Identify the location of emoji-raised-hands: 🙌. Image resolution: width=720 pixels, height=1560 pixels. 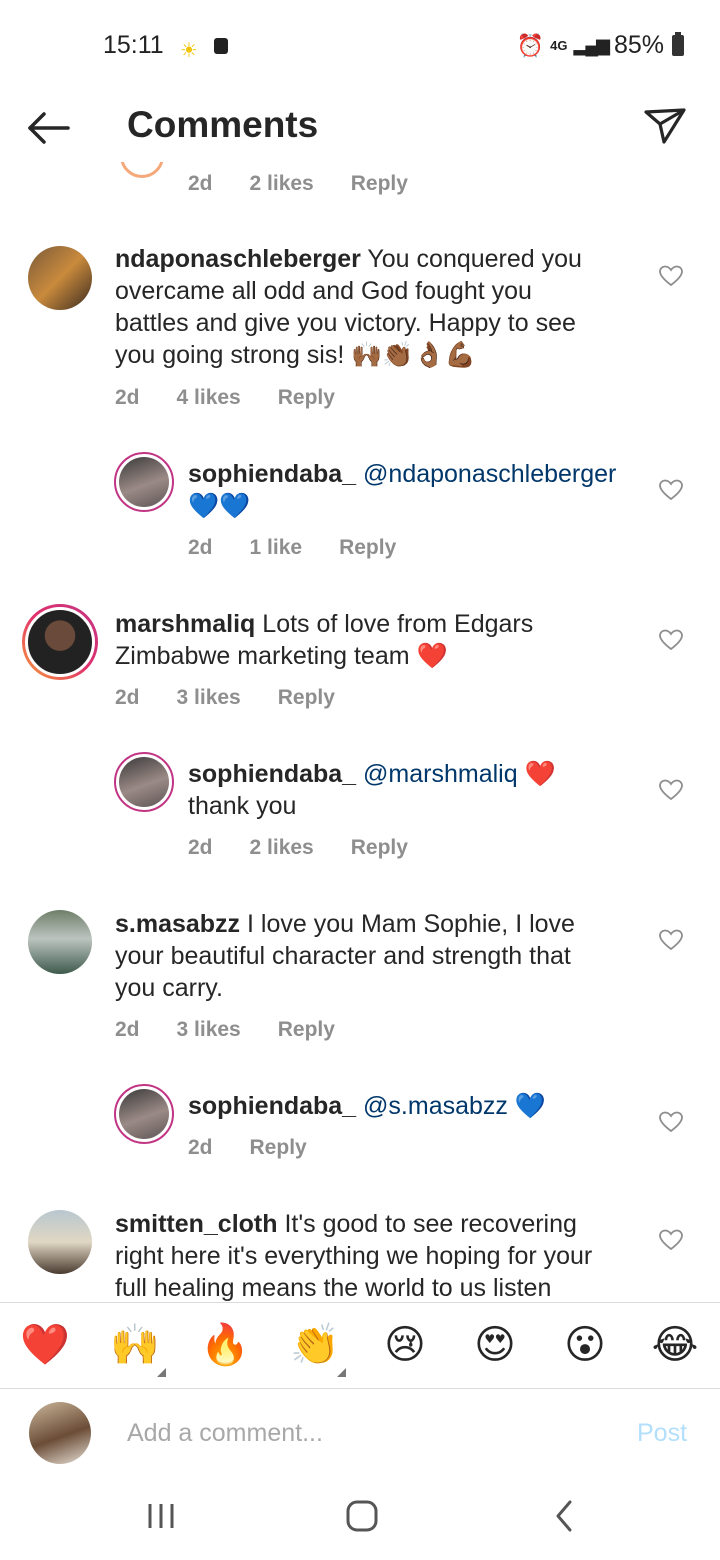
(135, 1345).